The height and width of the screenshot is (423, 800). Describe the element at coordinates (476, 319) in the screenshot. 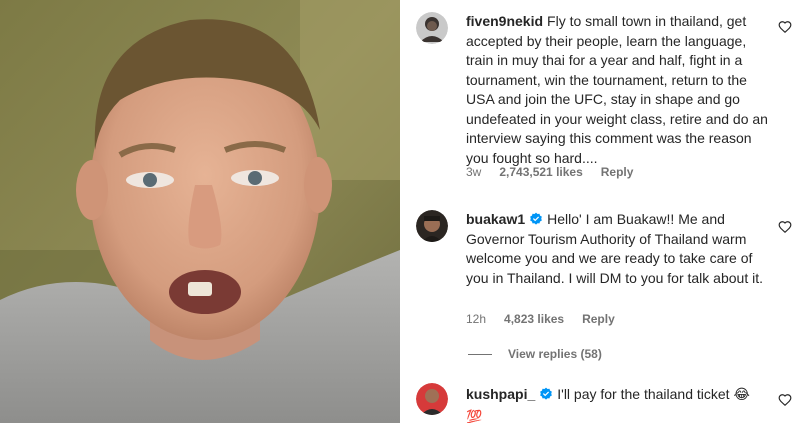

I see `comment-time: 12h` at that location.